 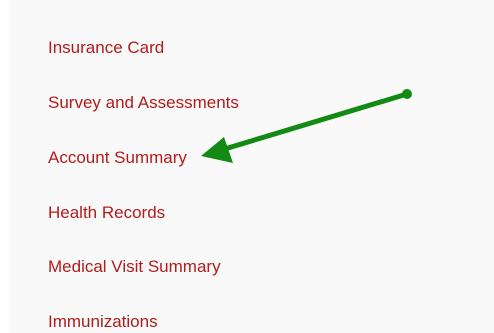 What do you see at coordinates (143, 103) in the screenshot?
I see `menu-item-survey-and-assessments: Survey and Assessments` at bounding box center [143, 103].